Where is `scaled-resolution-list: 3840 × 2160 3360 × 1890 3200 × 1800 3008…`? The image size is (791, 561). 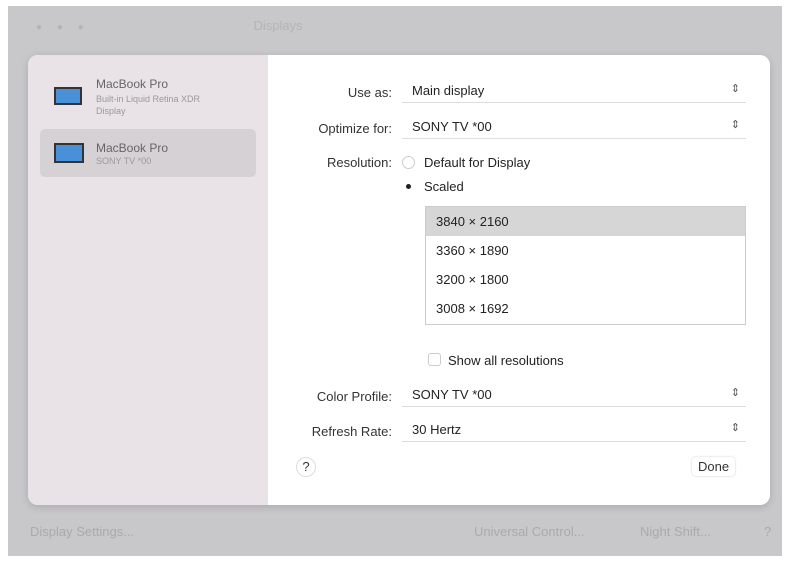
scaled-resolution-list: 3840 × 2160 3360 × 1890 3200 × 1800 3008… is located at coordinates (585, 265).